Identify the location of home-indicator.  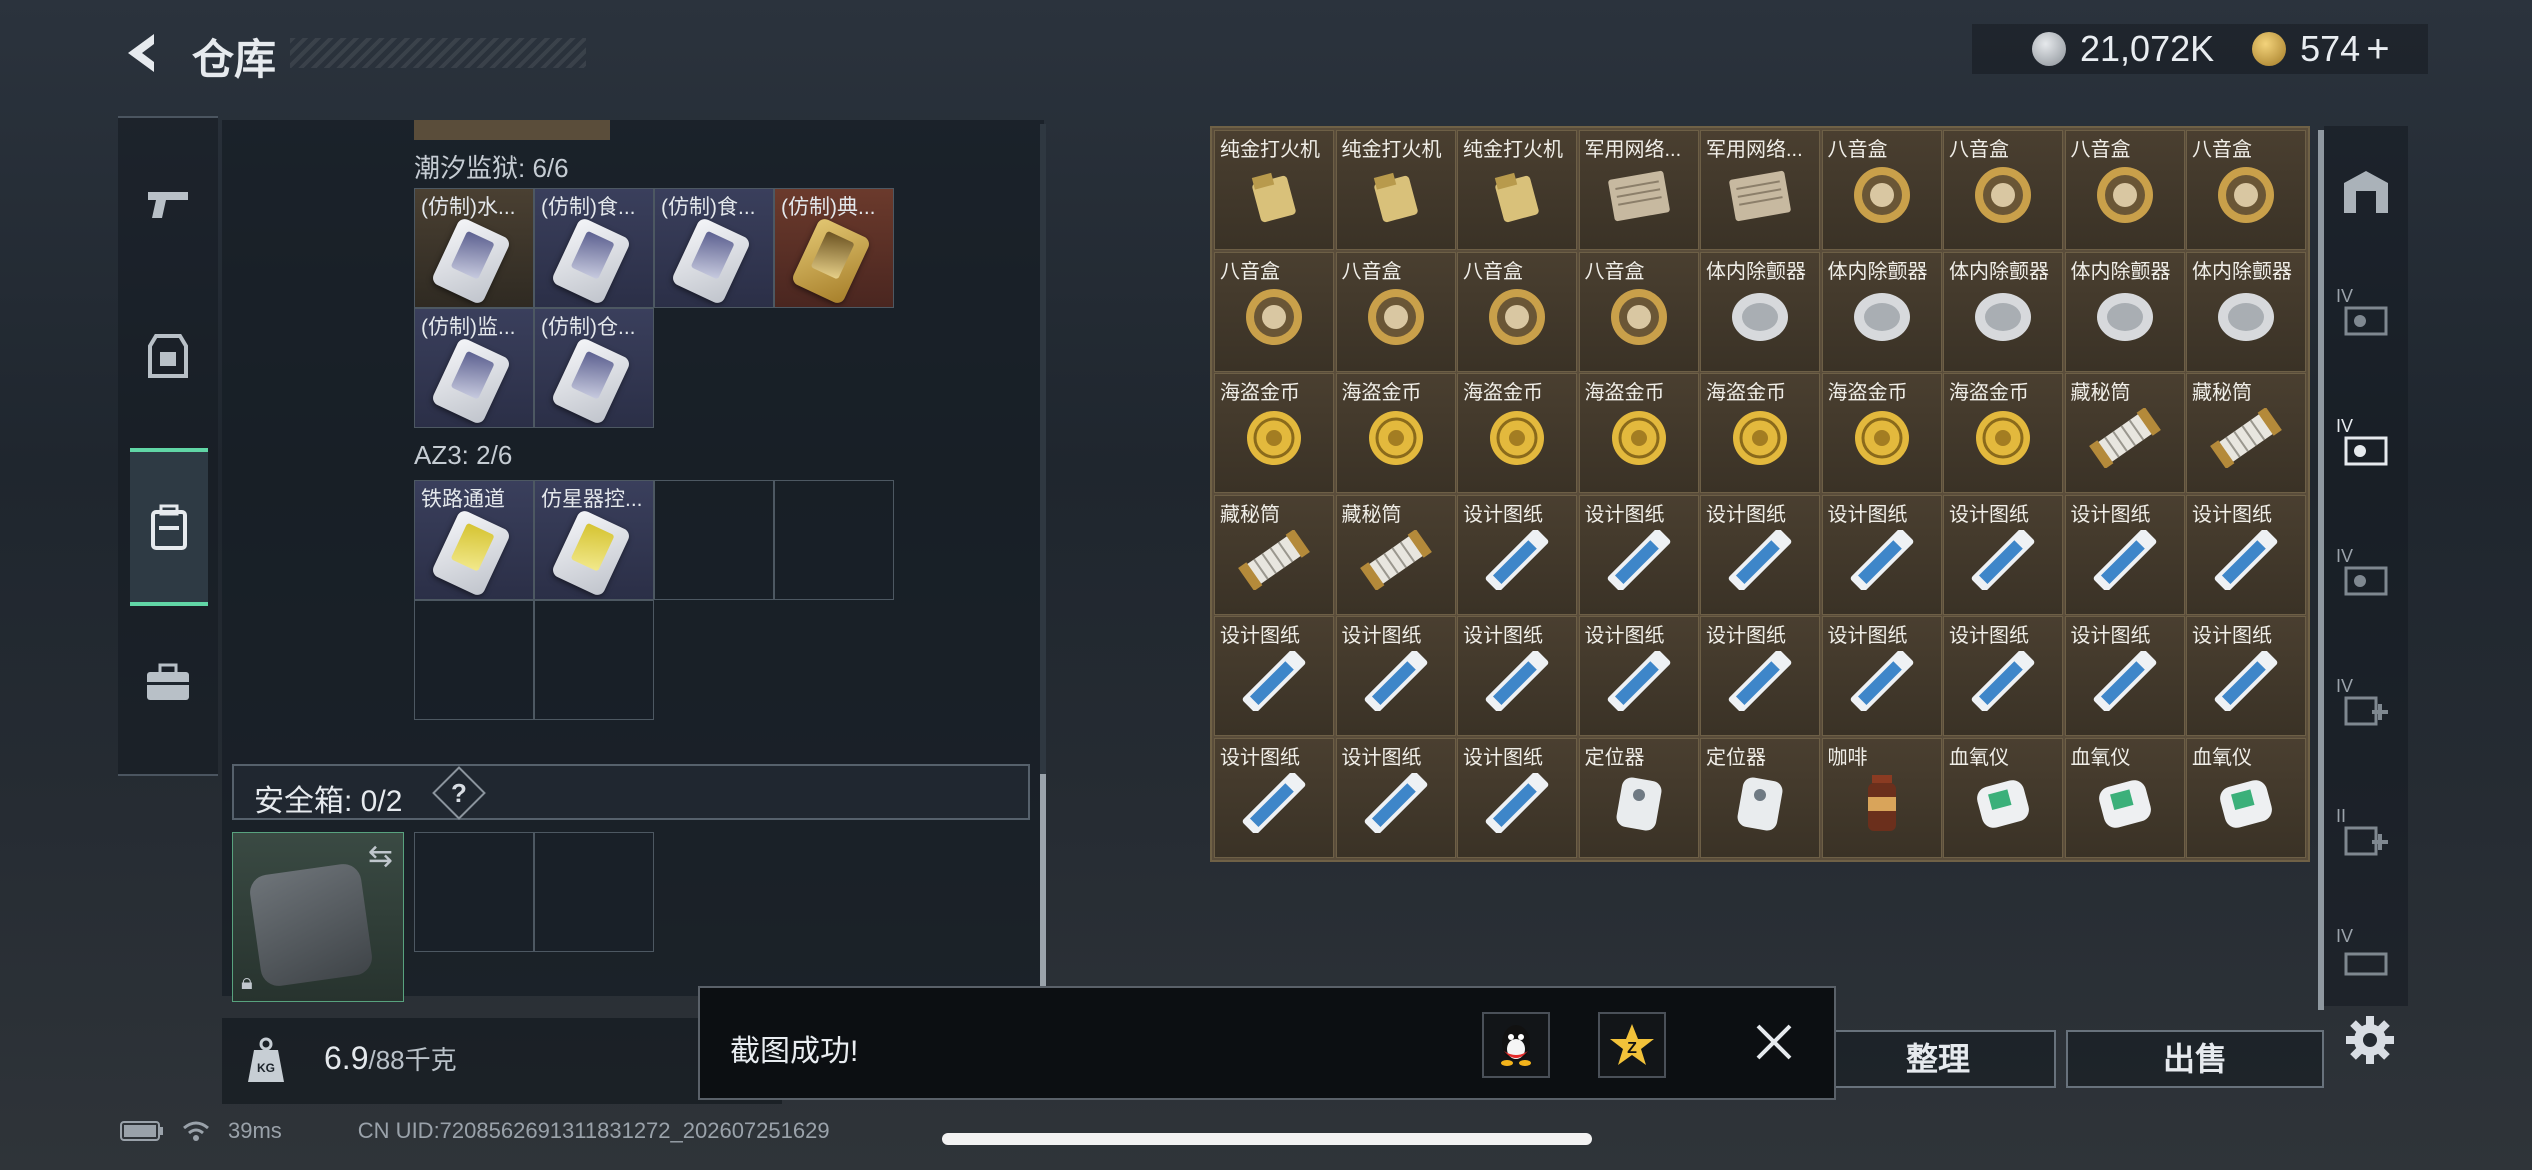
(1267, 1139).